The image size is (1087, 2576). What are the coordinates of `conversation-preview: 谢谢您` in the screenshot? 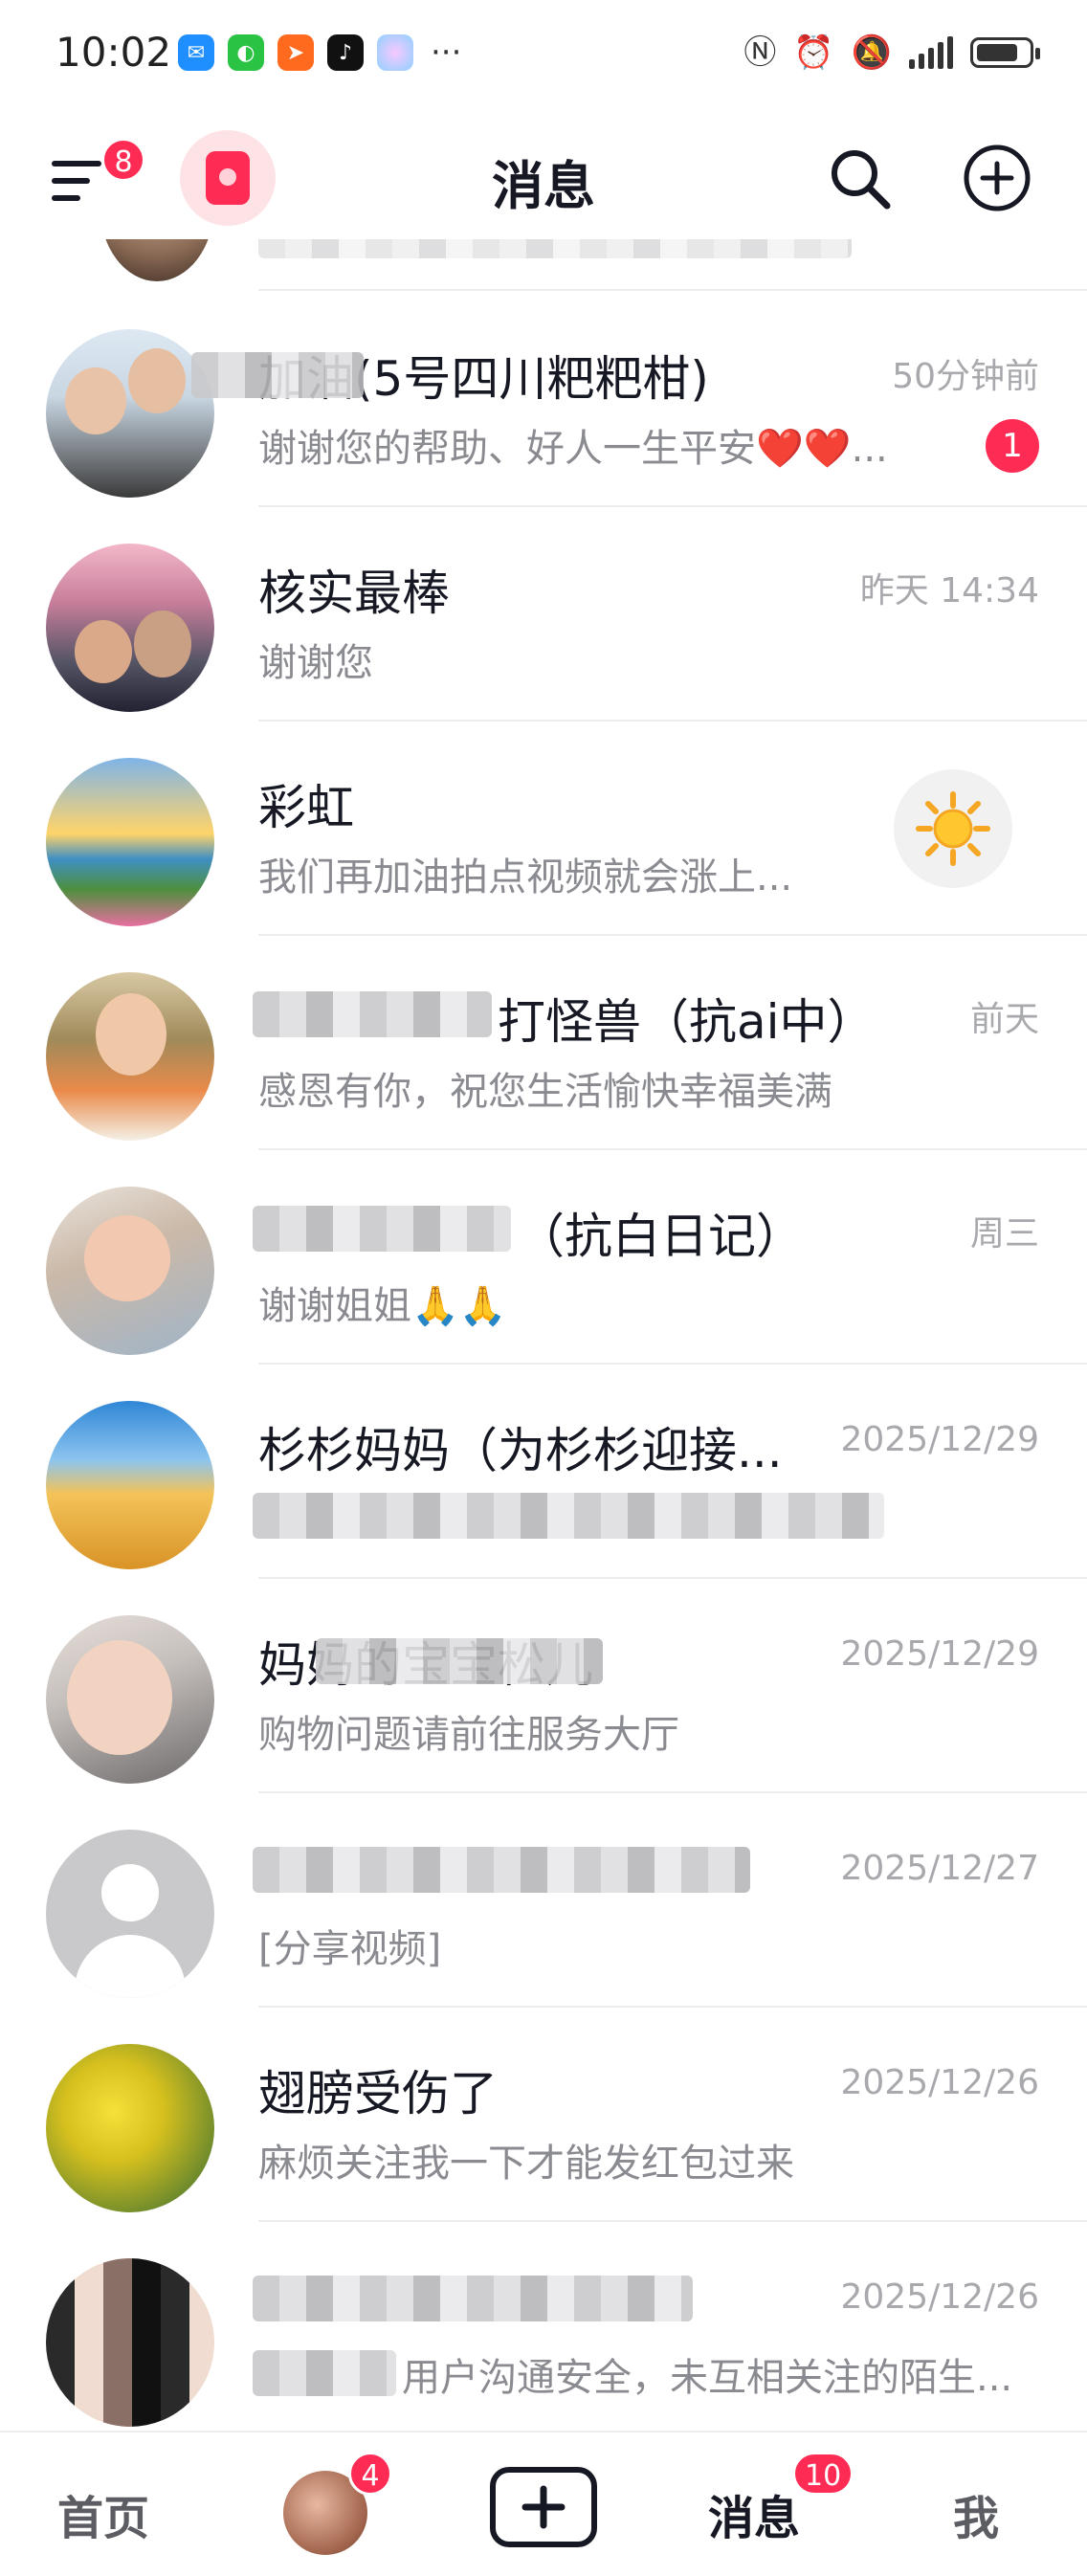 It's located at (316, 663).